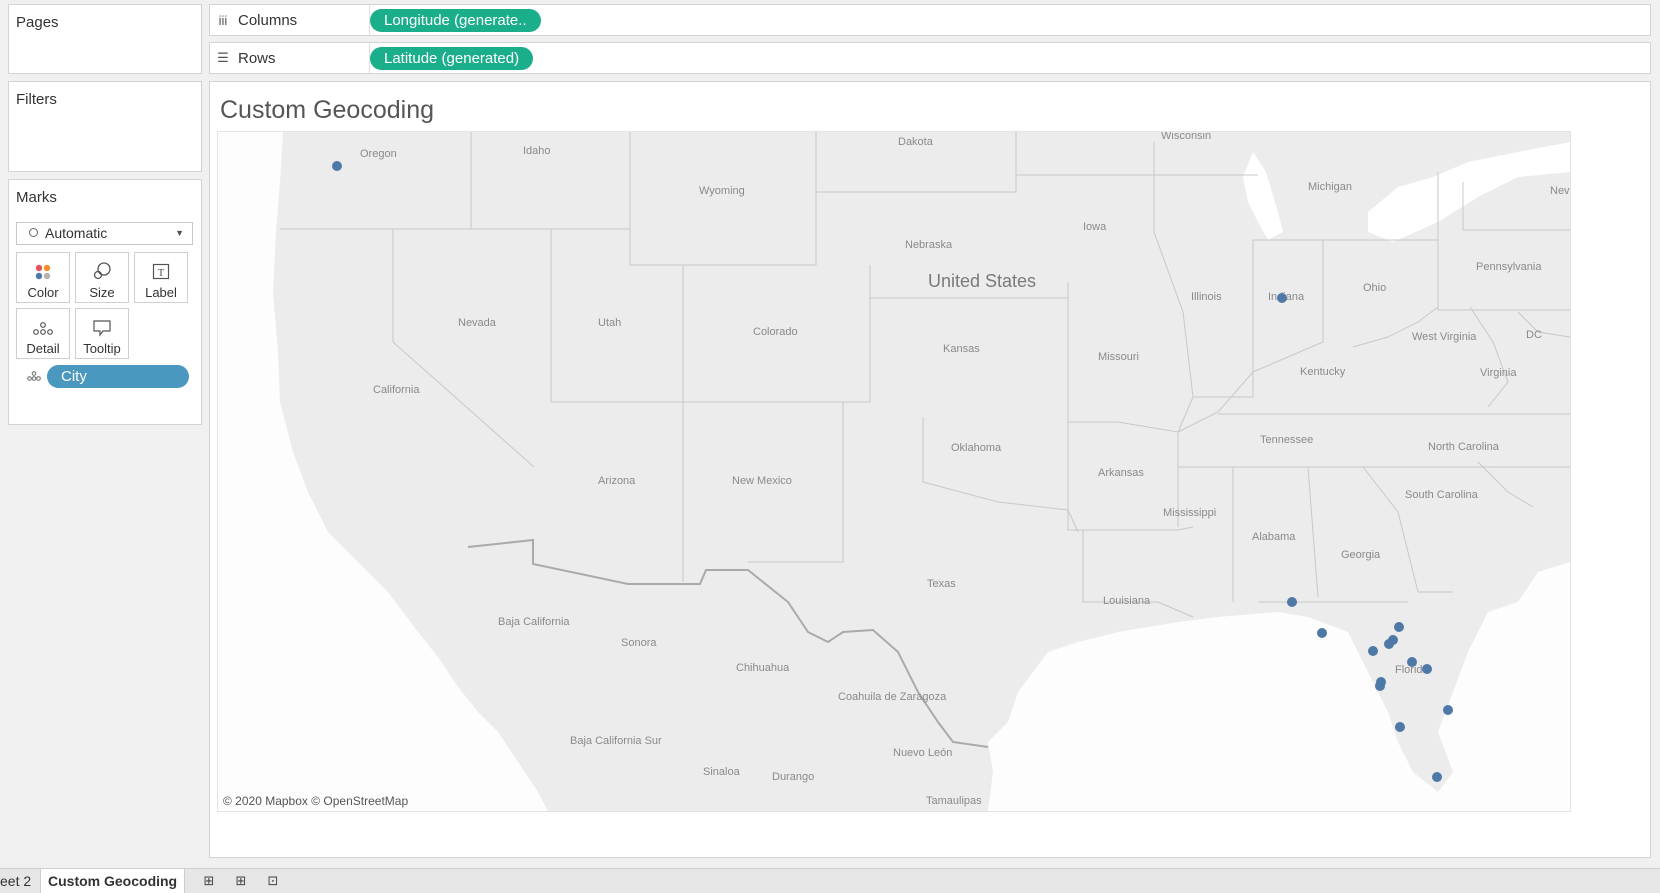 This screenshot has height=893, width=1660. I want to click on detail-label: Detail, so click(43, 348).